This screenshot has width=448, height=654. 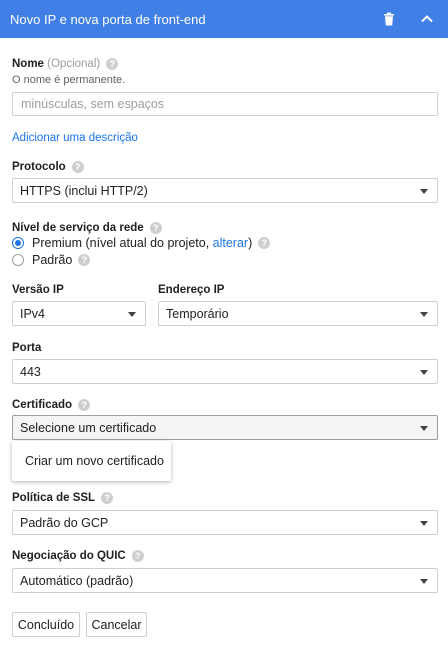 What do you see at coordinates (48, 167) in the screenshot?
I see `protocol-label: Protocolo?` at bounding box center [48, 167].